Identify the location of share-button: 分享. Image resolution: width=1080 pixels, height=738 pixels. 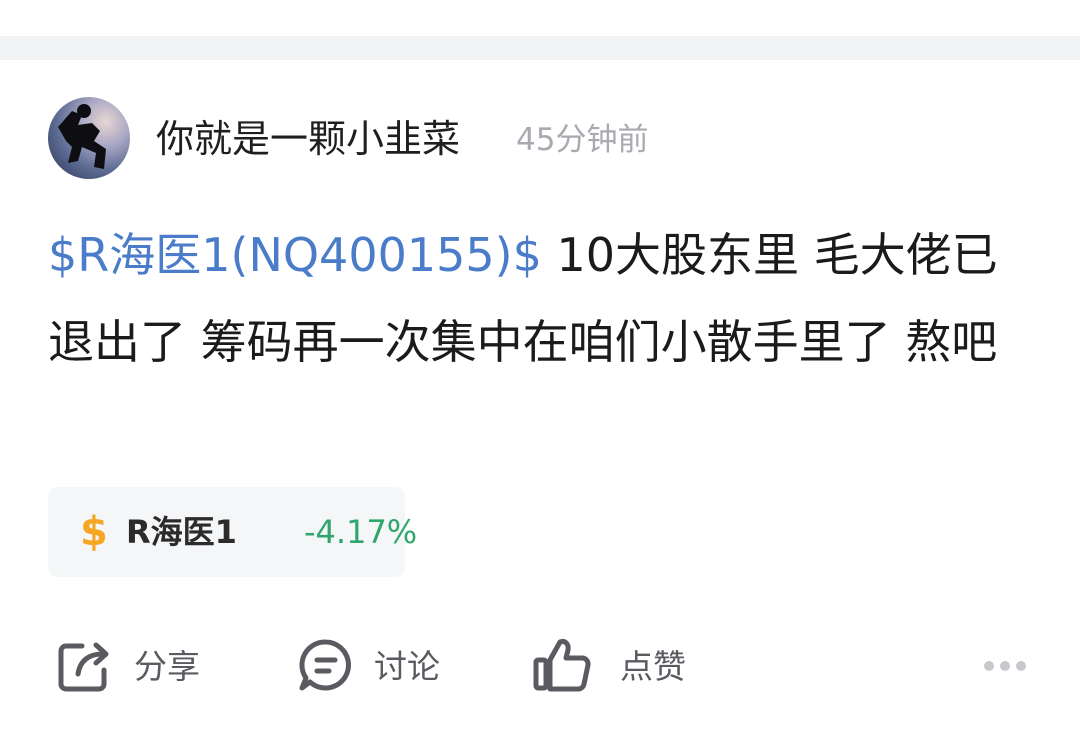
(138, 666).